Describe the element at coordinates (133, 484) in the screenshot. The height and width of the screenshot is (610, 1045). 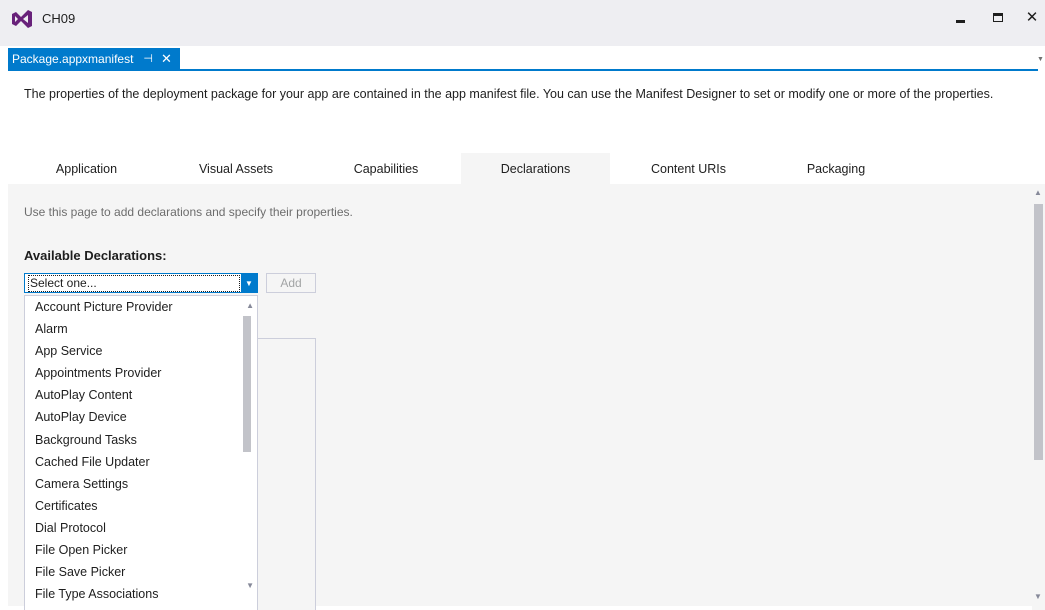
I see `option-camera-settings: Camera Settings` at that location.